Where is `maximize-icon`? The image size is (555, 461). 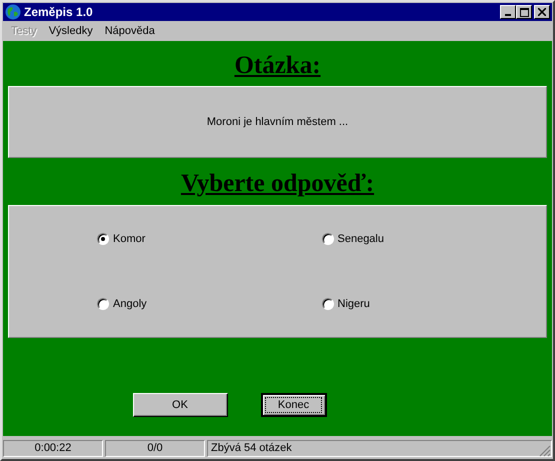
maximize-icon is located at coordinates (524, 12).